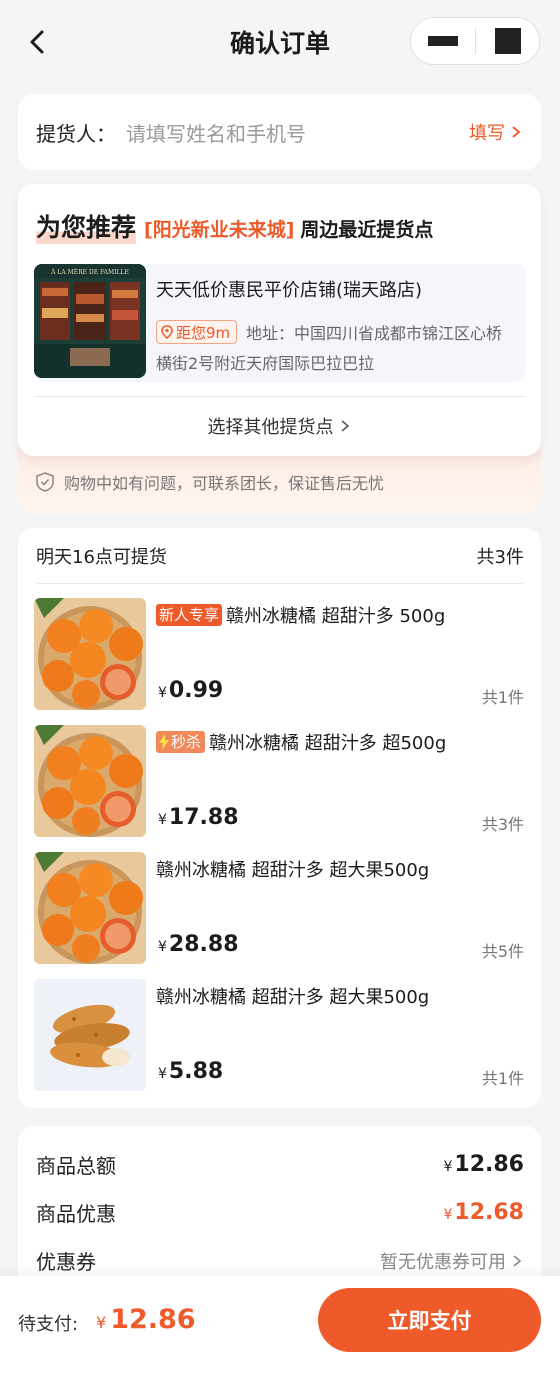  What do you see at coordinates (66, 1262) in the screenshot?
I see `coupon-label: 优惠券` at bounding box center [66, 1262].